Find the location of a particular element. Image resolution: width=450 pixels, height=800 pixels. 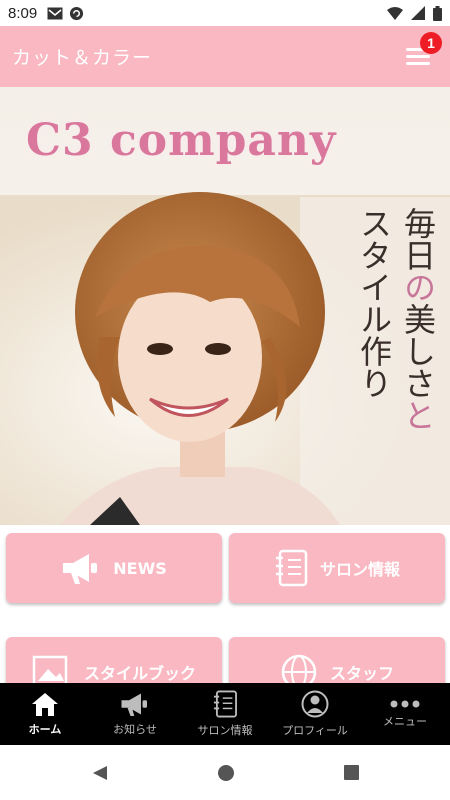

home-circle-icon is located at coordinates (226, 773).